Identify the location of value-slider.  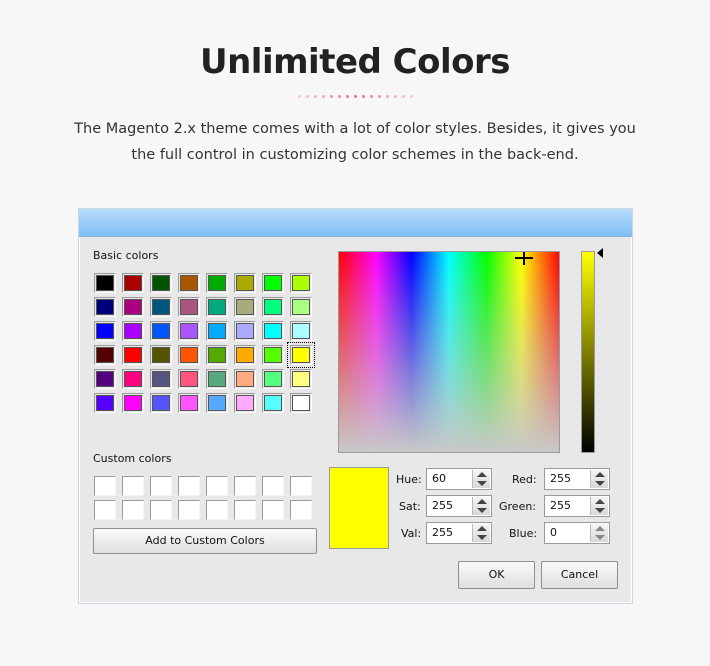
(588, 352).